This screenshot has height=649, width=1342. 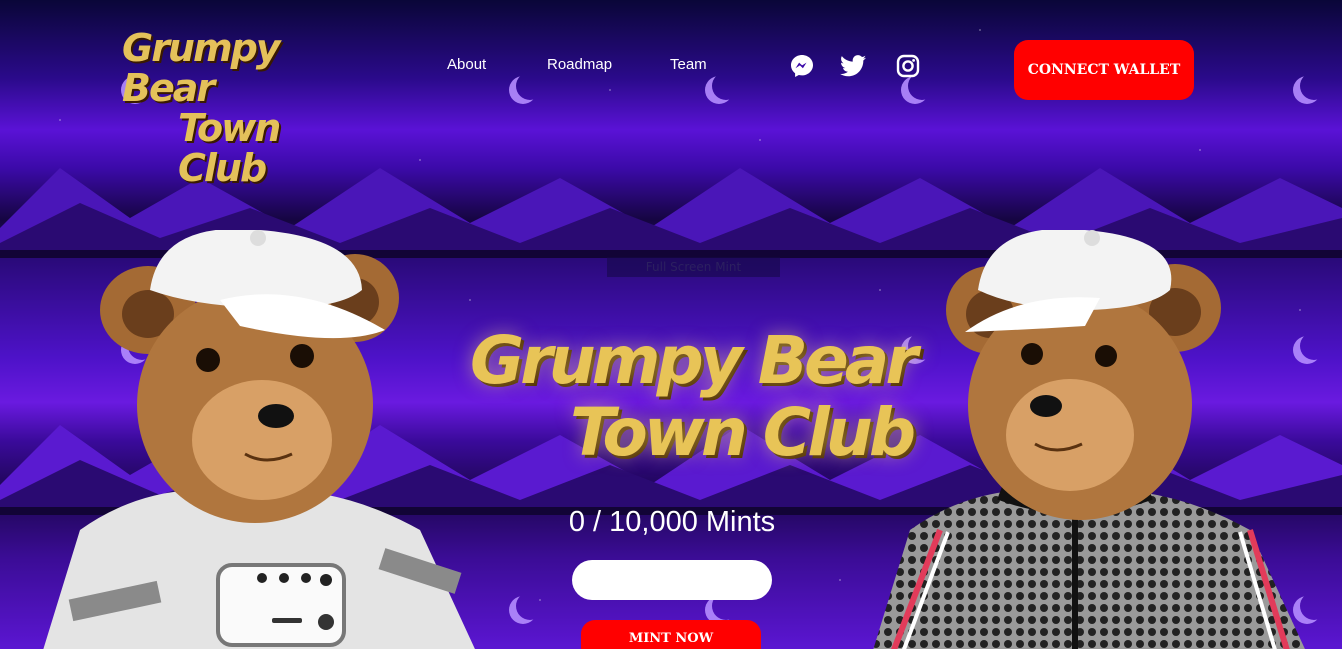 What do you see at coordinates (853, 66) in the screenshot?
I see `twitter-icon` at bounding box center [853, 66].